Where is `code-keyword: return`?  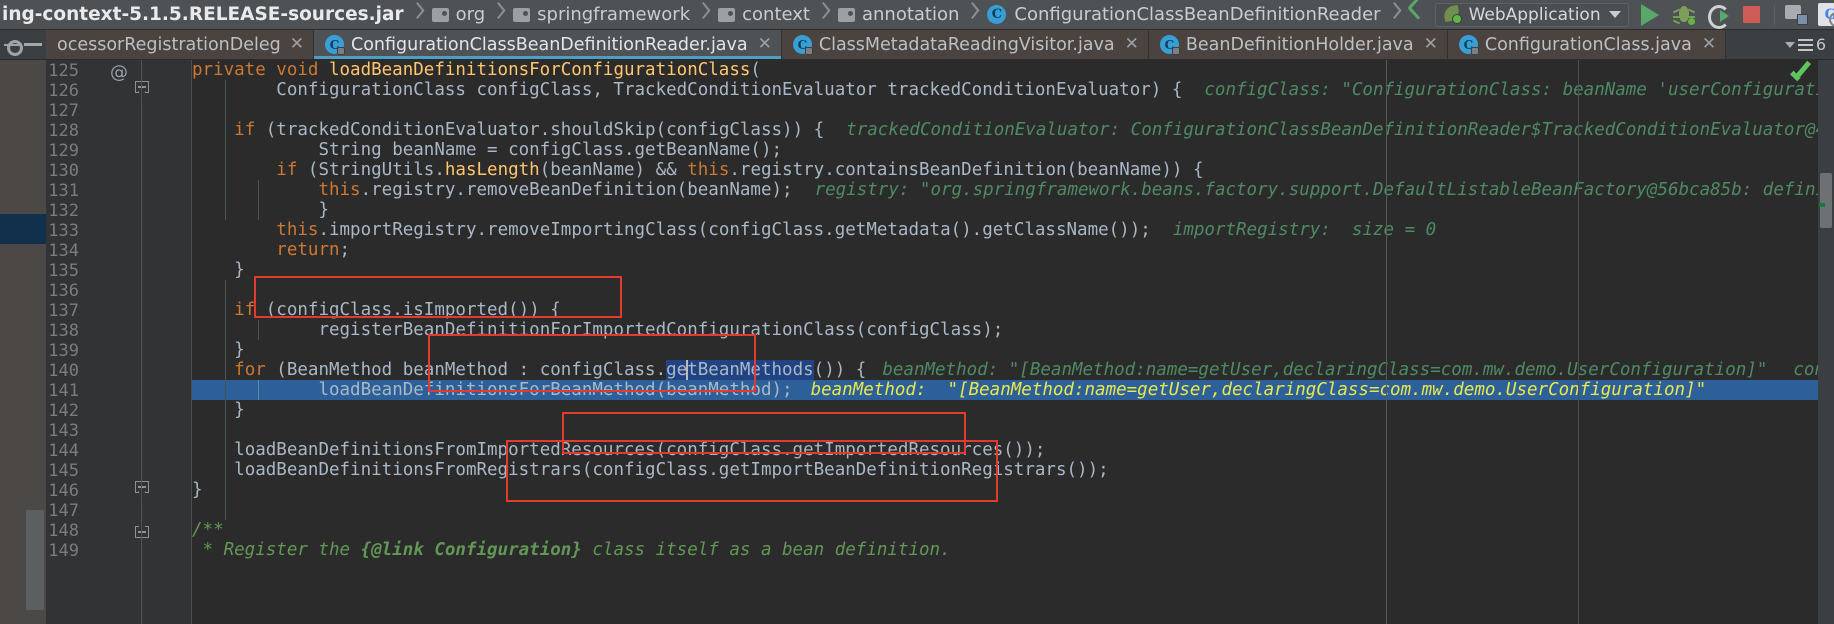
code-keyword: return is located at coordinates (308, 250).